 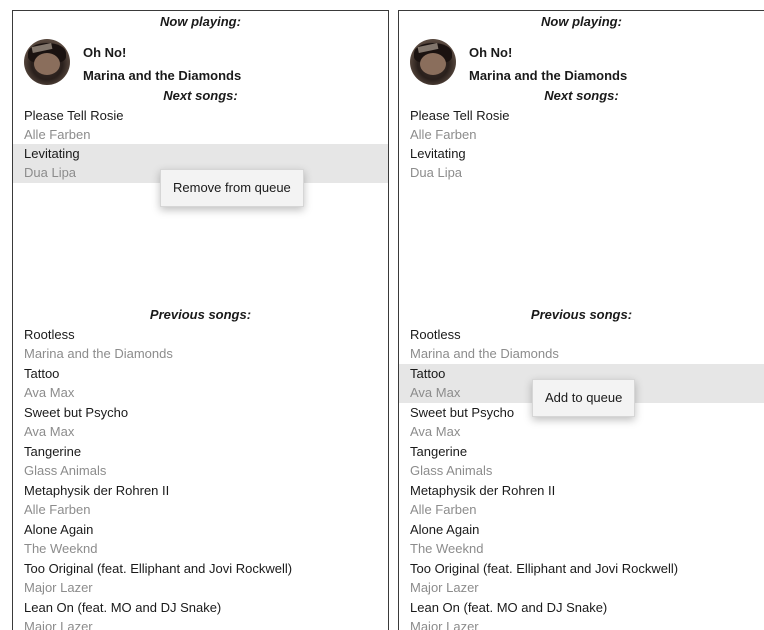 What do you see at coordinates (584, 398) in the screenshot?
I see `add-to-queue-menu-item: Add to queue` at bounding box center [584, 398].